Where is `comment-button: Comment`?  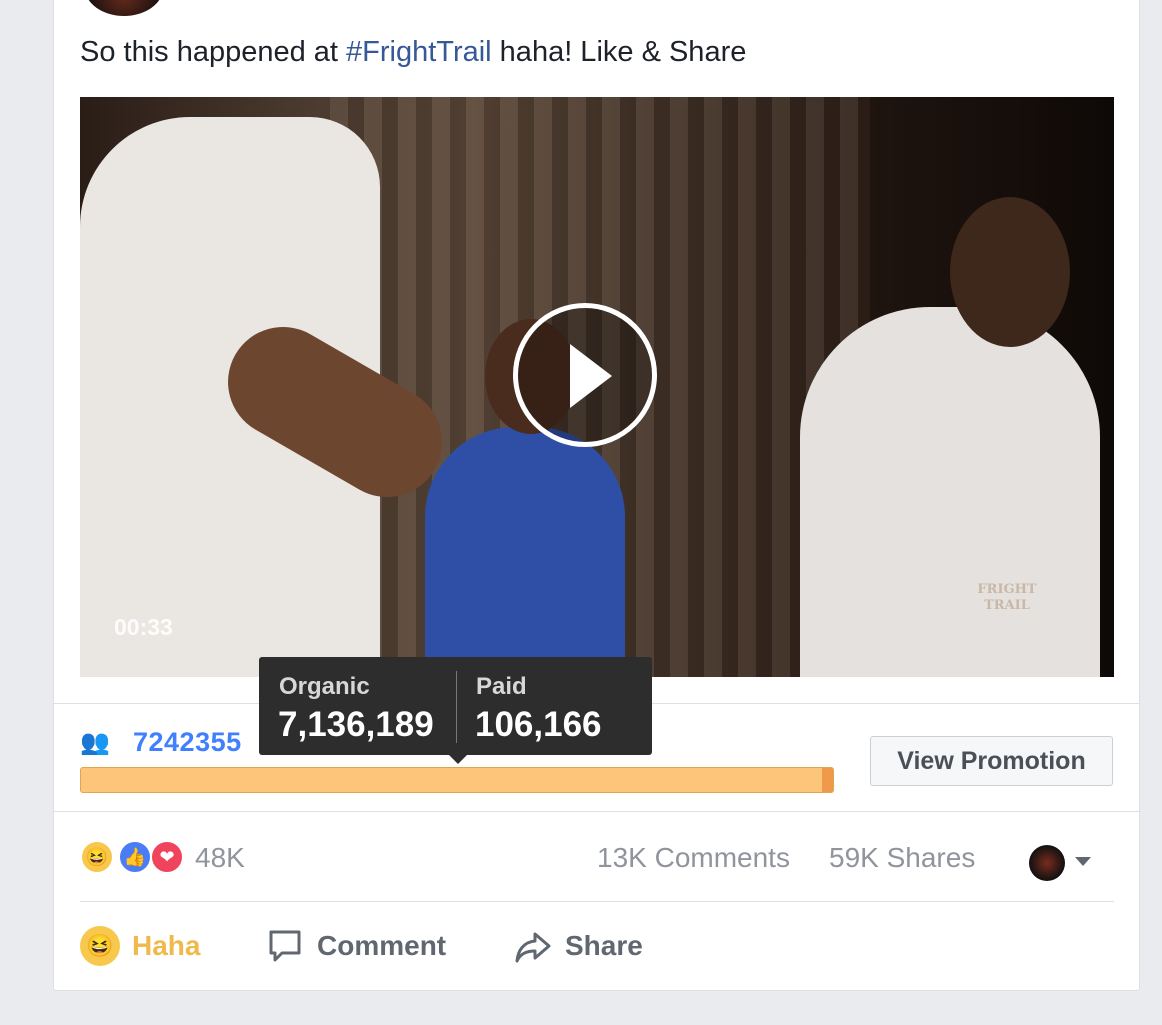
comment-button: Comment is located at coordinates (355, 946).